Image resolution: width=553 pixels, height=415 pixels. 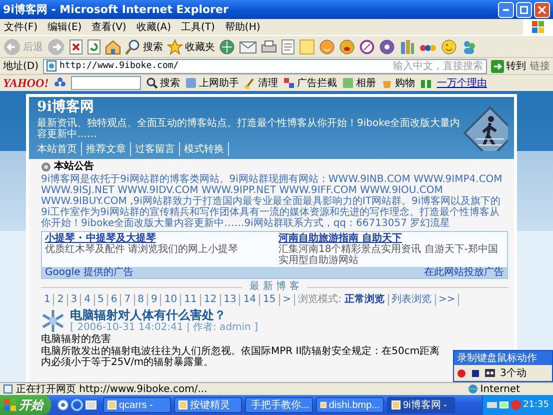 What do you see at coordinates (309, 83) in the screenshot?
I see `toolbar-button: 广告拦截` at bounding box center [309, 83].